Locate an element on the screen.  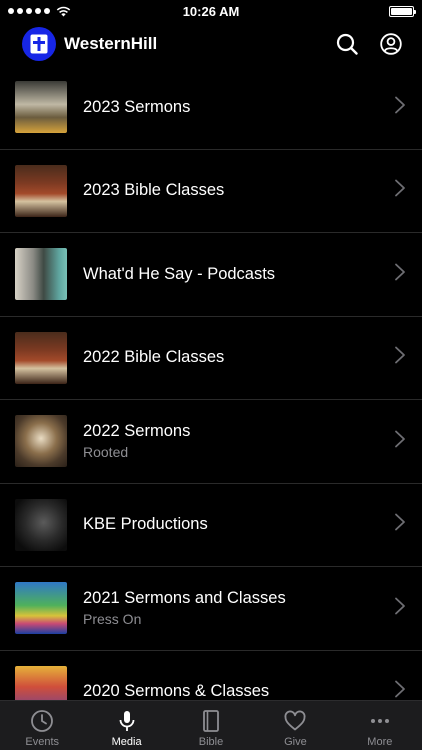
tab-label: Give is located at coordinates (295, 742).